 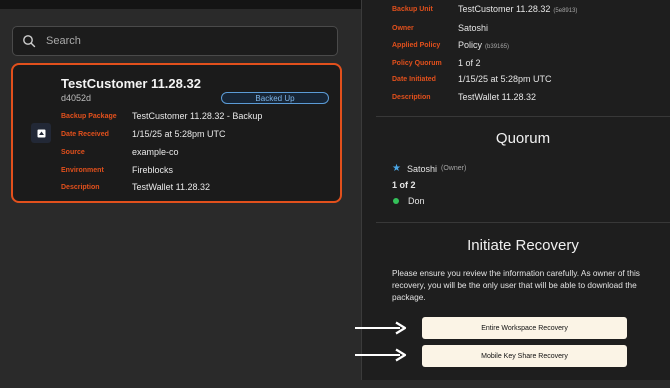 What do you see at coordinates (416, 201) in the screenshot?
I see `quorum-member-name: Don` at bounding box center [416, 201].